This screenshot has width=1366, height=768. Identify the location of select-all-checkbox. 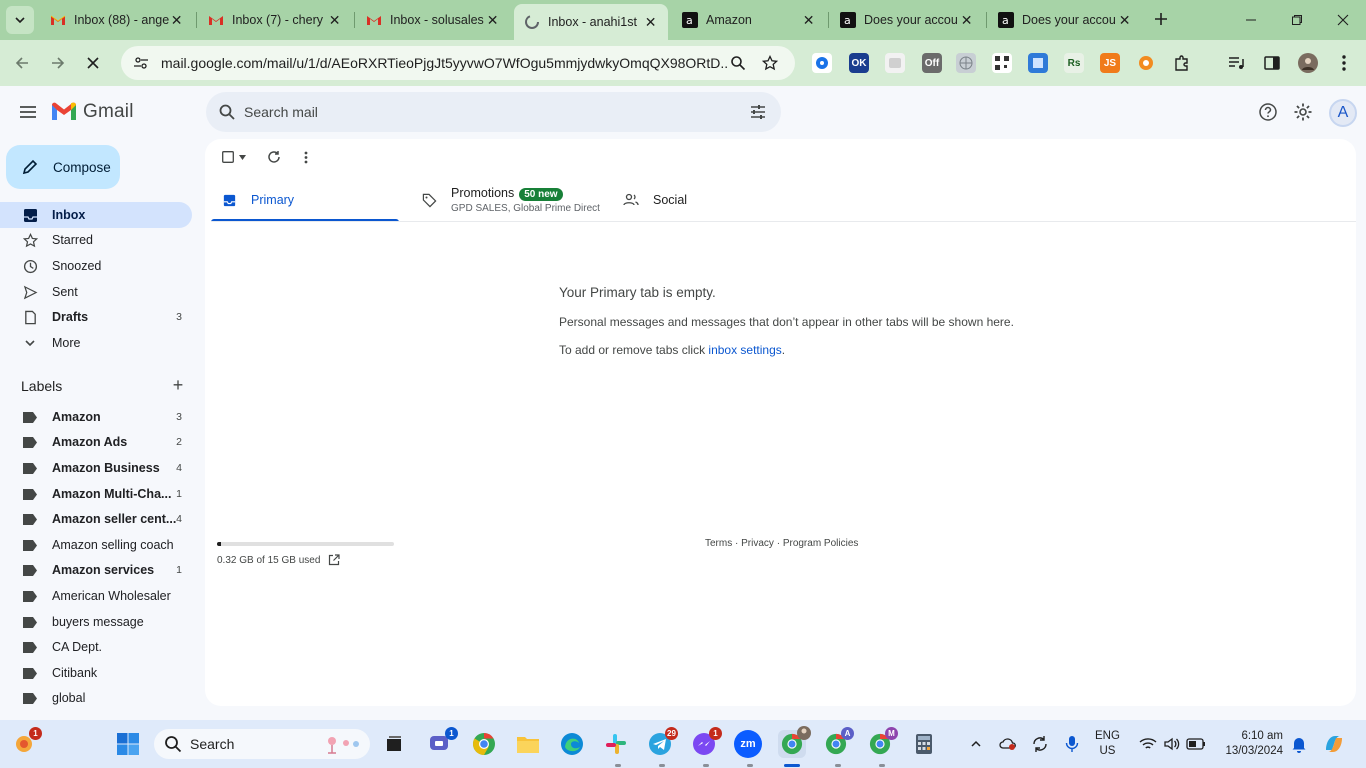
(234, 157).